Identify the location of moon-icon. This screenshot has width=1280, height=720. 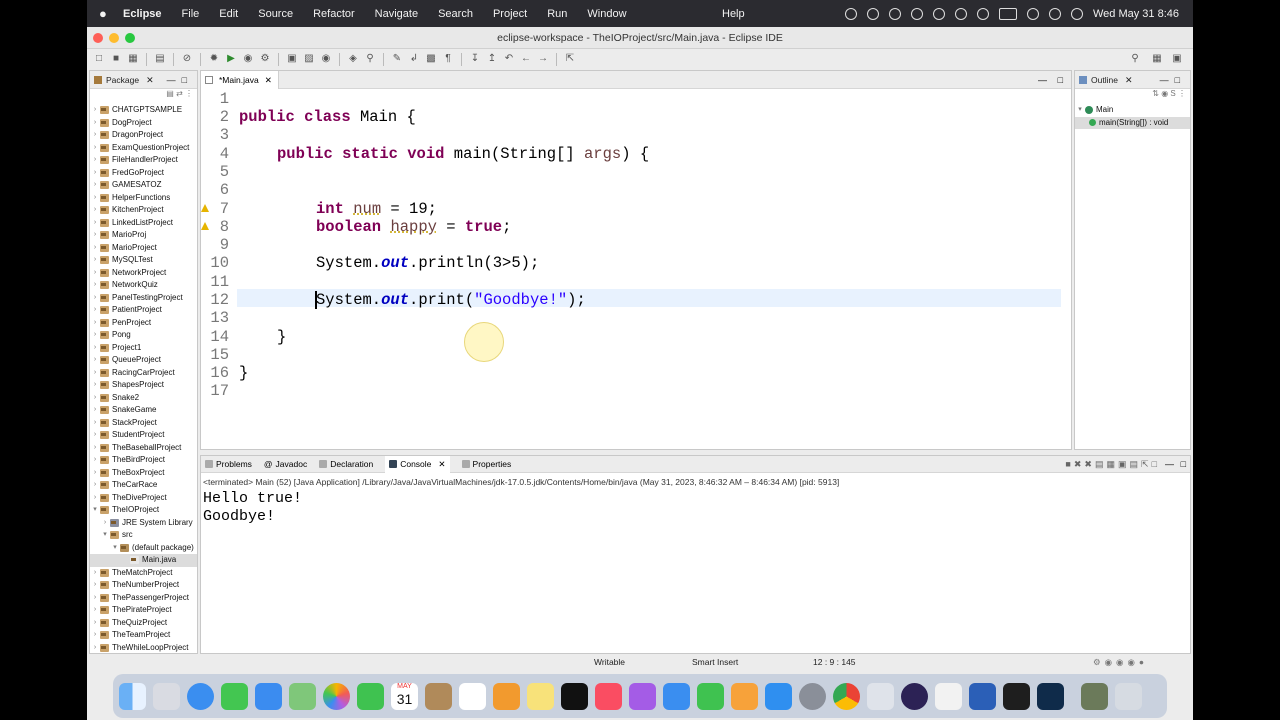
(938, 13).